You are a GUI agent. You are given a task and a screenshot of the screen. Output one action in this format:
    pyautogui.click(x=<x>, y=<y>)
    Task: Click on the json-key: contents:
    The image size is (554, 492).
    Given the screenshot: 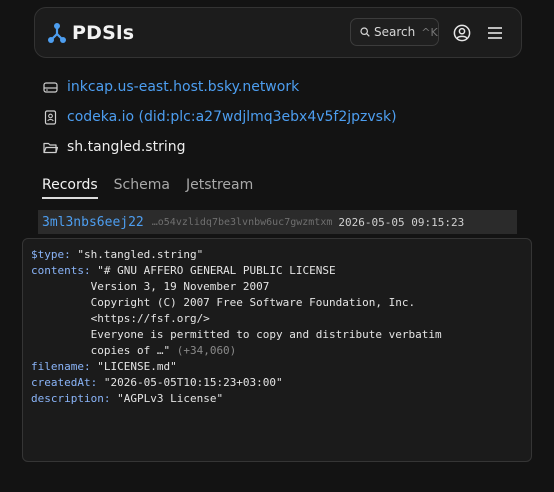 What is the action you would take?
    pyautogui.click(x=61, y=270)
    